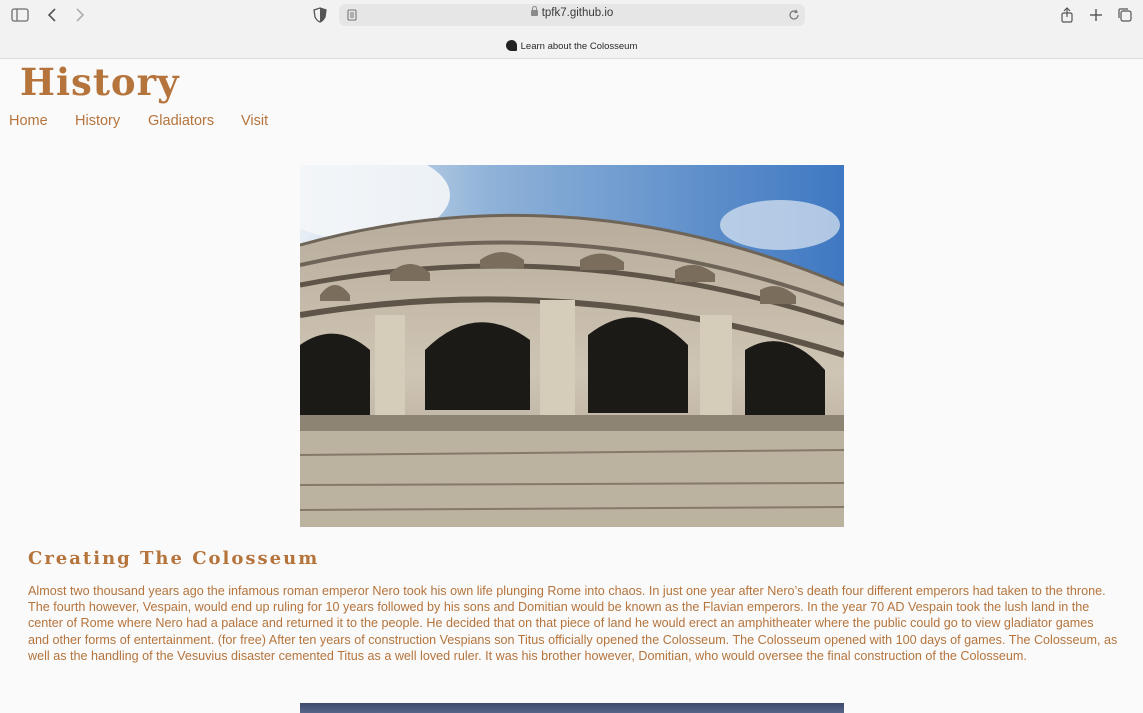 The width and height of the screenshot is (1143, 713). Describe the element at coordinates (254, 121) in the screenshot. I see `nav-visit: Visit` at that location.